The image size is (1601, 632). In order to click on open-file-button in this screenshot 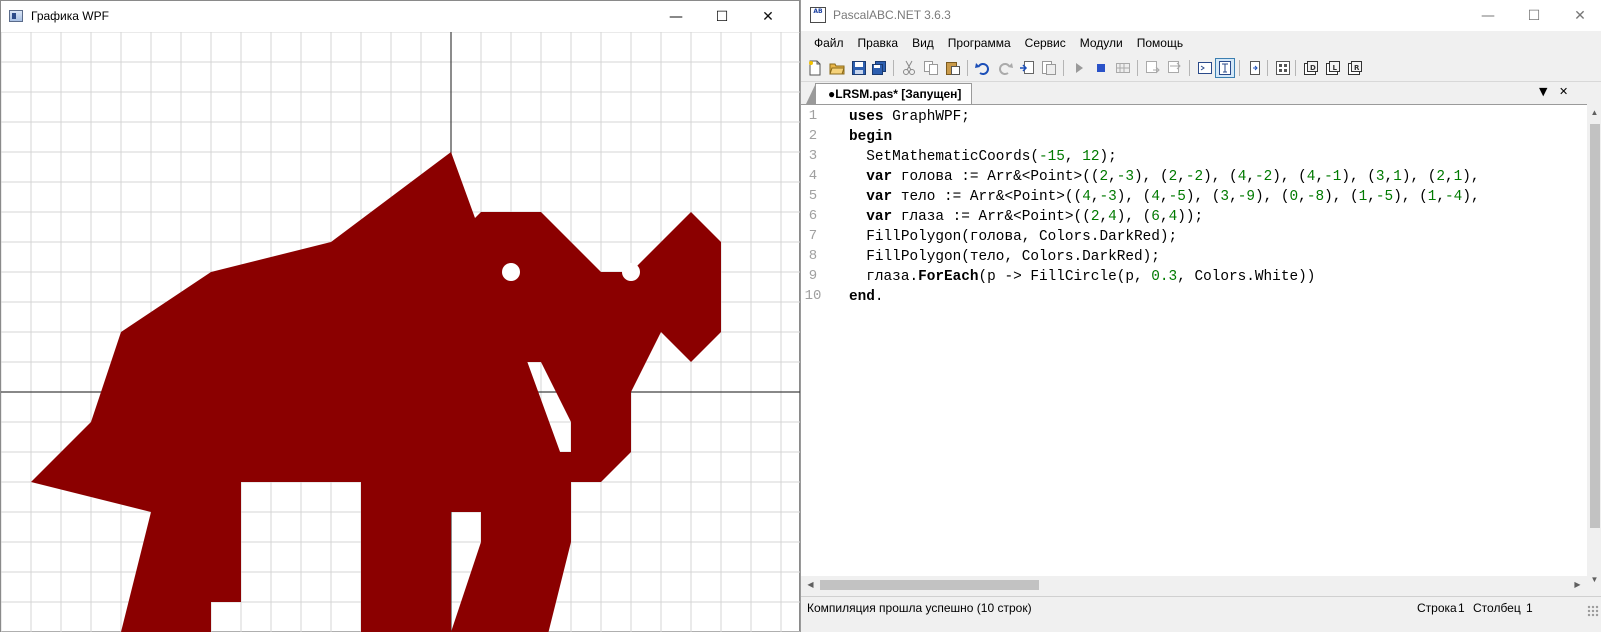, I will do `click(837, 68)`.